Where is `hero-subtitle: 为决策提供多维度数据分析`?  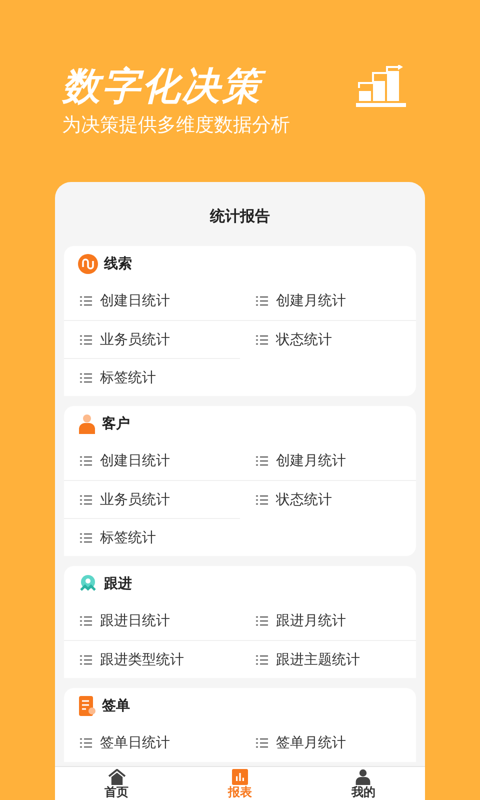 hero-subtitle: 为决策提供多维度数据分析 is located at coordinates (176, 125).